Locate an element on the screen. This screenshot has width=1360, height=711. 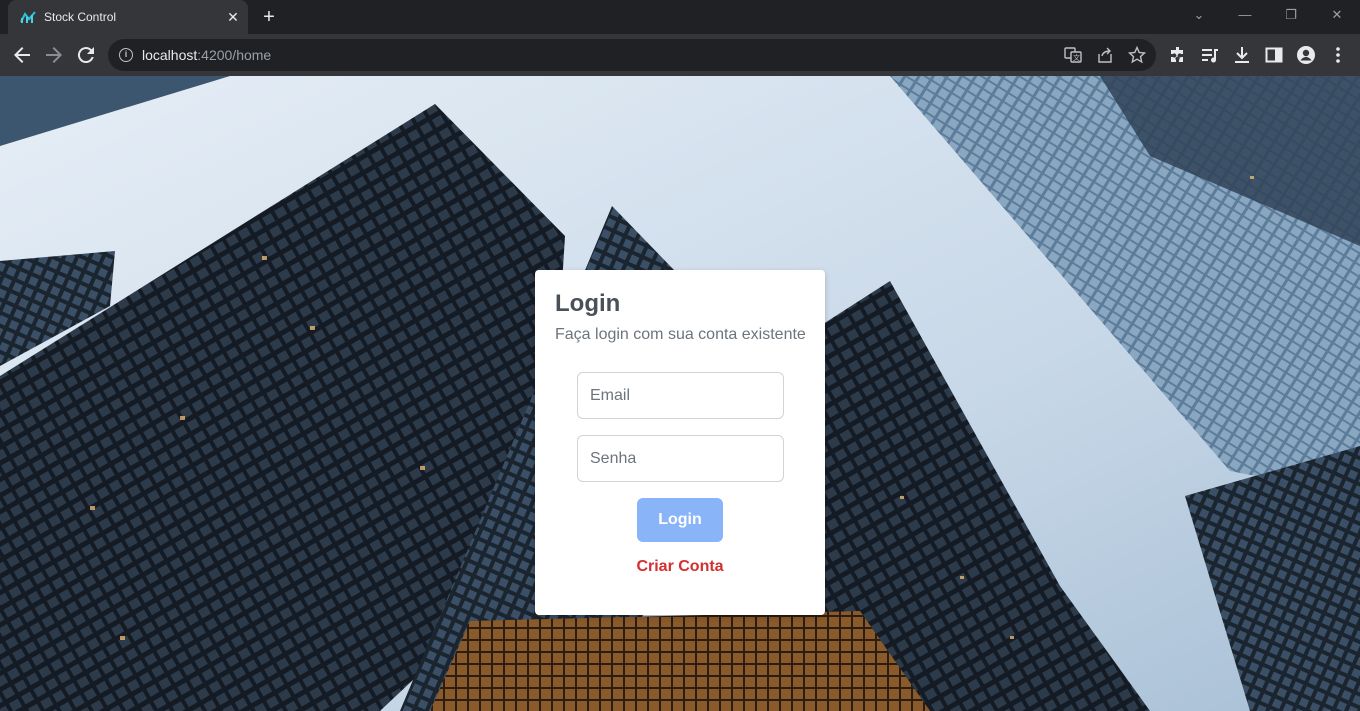
minimize-icon: — is located at coordinates (1245, 15).